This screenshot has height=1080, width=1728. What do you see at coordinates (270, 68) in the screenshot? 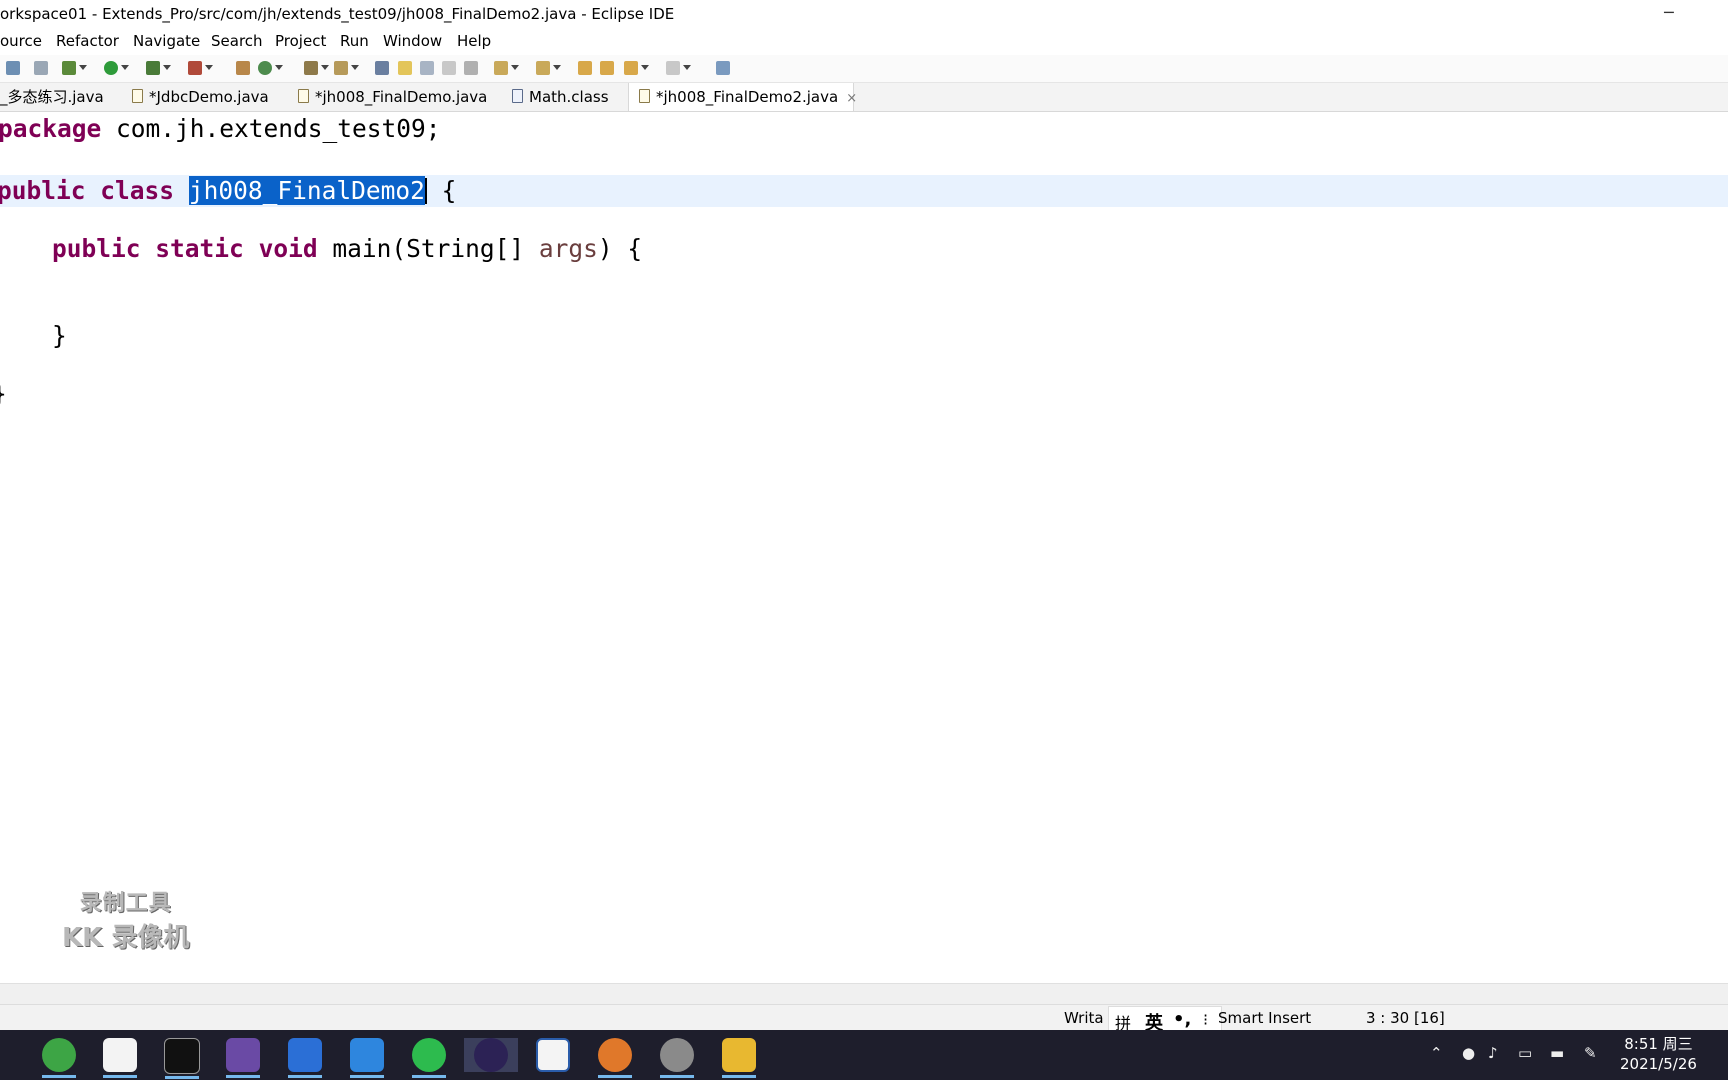
I see `new-class-icon` at bounding box center [270, 68].